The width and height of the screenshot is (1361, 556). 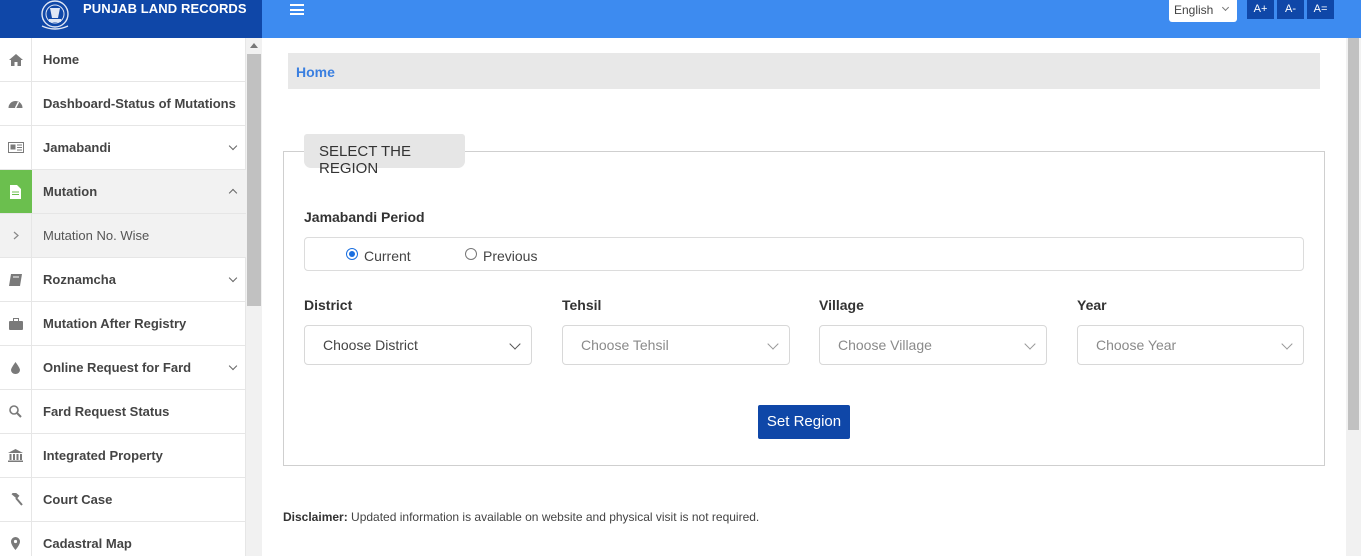 I want to click on gavel-icon, so click(x=16, y=499).